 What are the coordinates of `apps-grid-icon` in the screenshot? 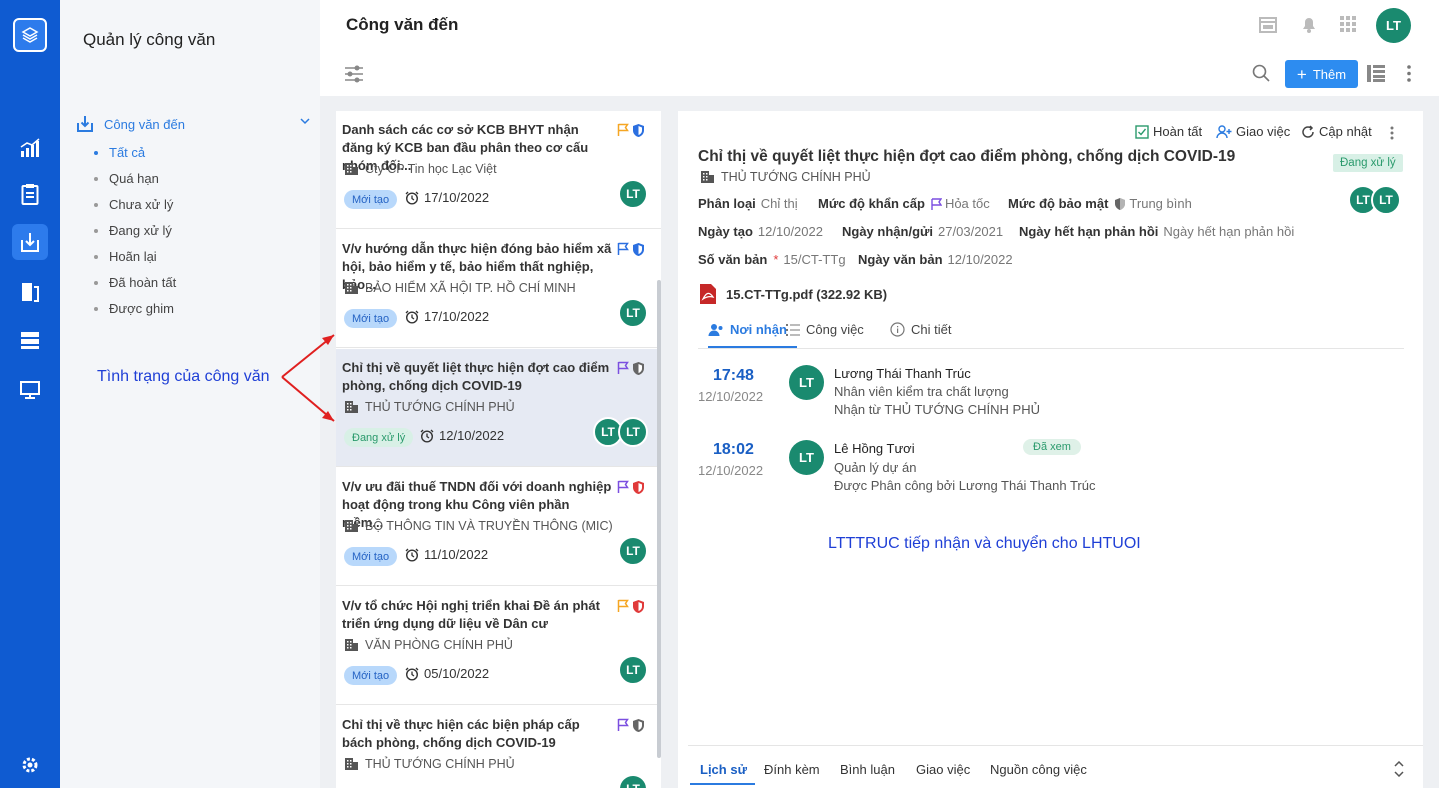 It's located at (1348, 24).